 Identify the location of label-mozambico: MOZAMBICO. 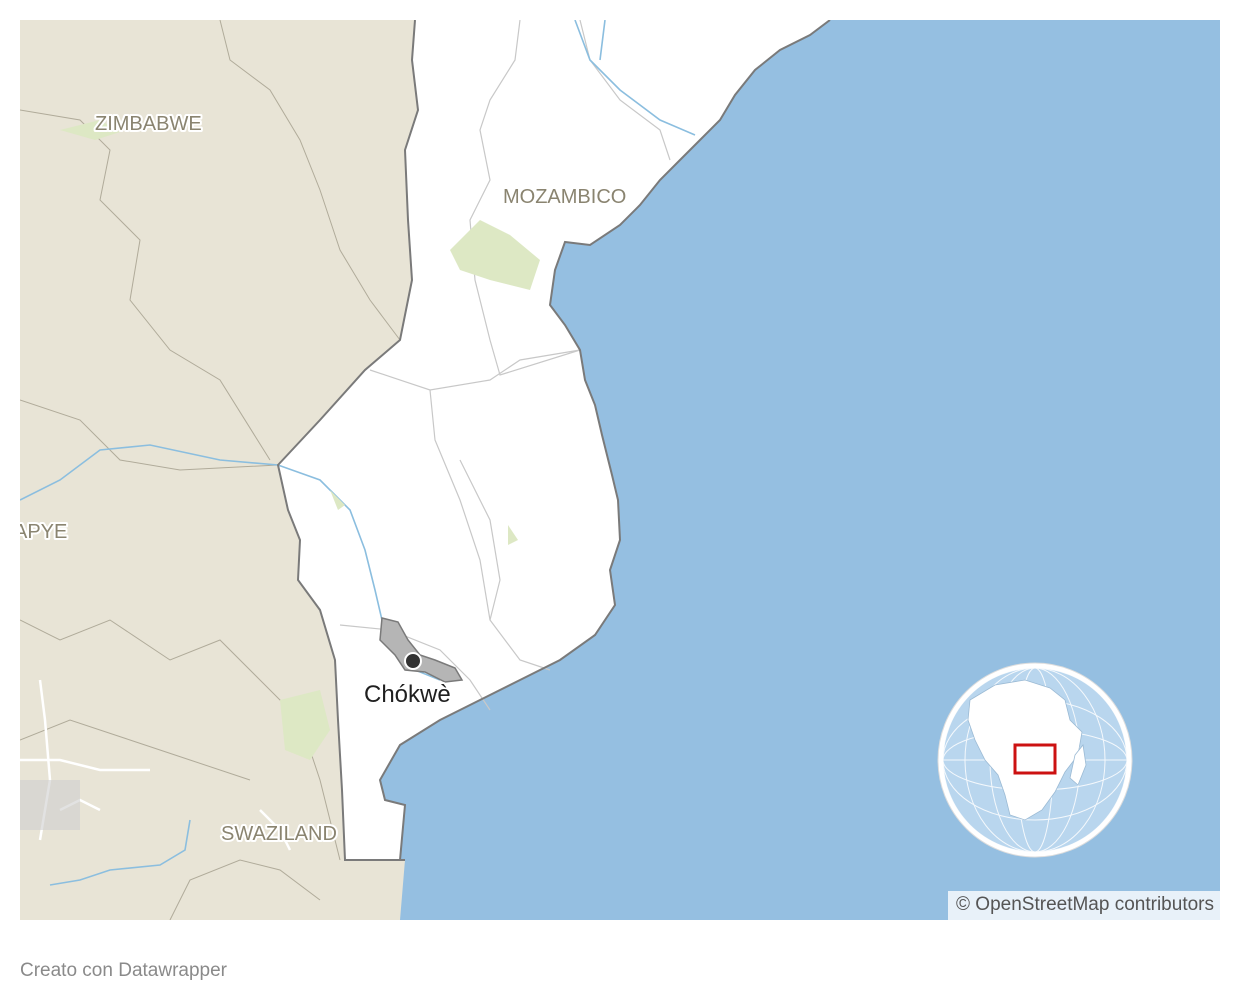
(564, 197).